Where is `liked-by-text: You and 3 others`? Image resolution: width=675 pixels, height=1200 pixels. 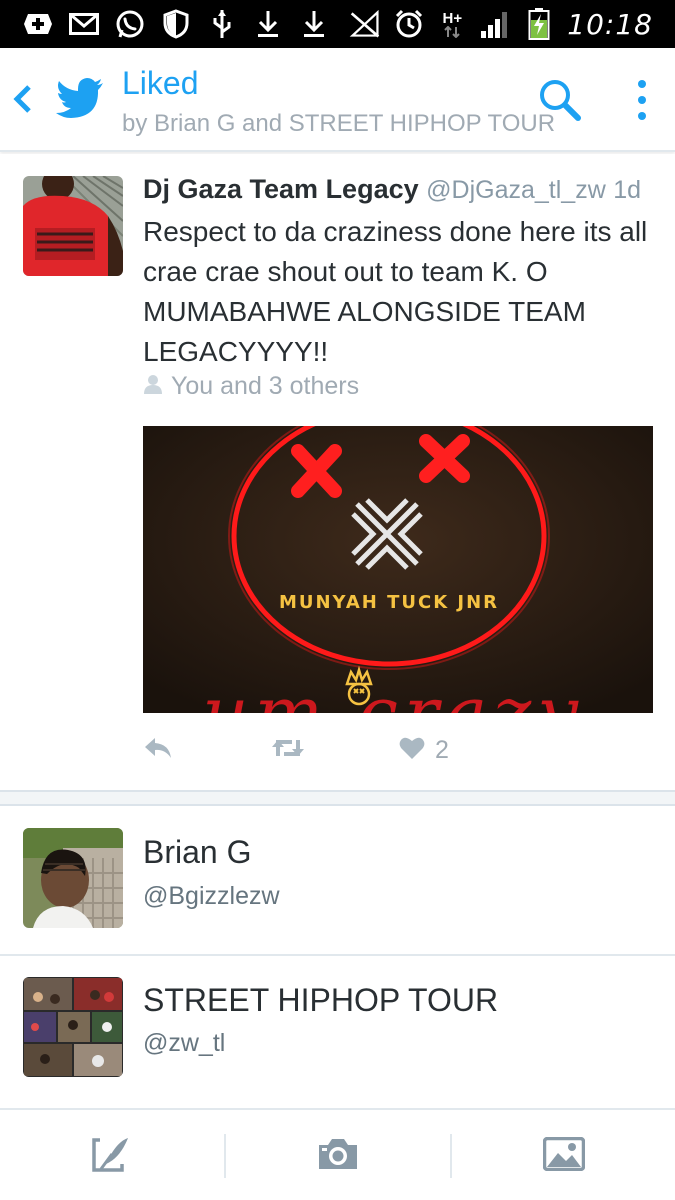 liked-by-text: You and 3 others is located at coordinates (265, 386).